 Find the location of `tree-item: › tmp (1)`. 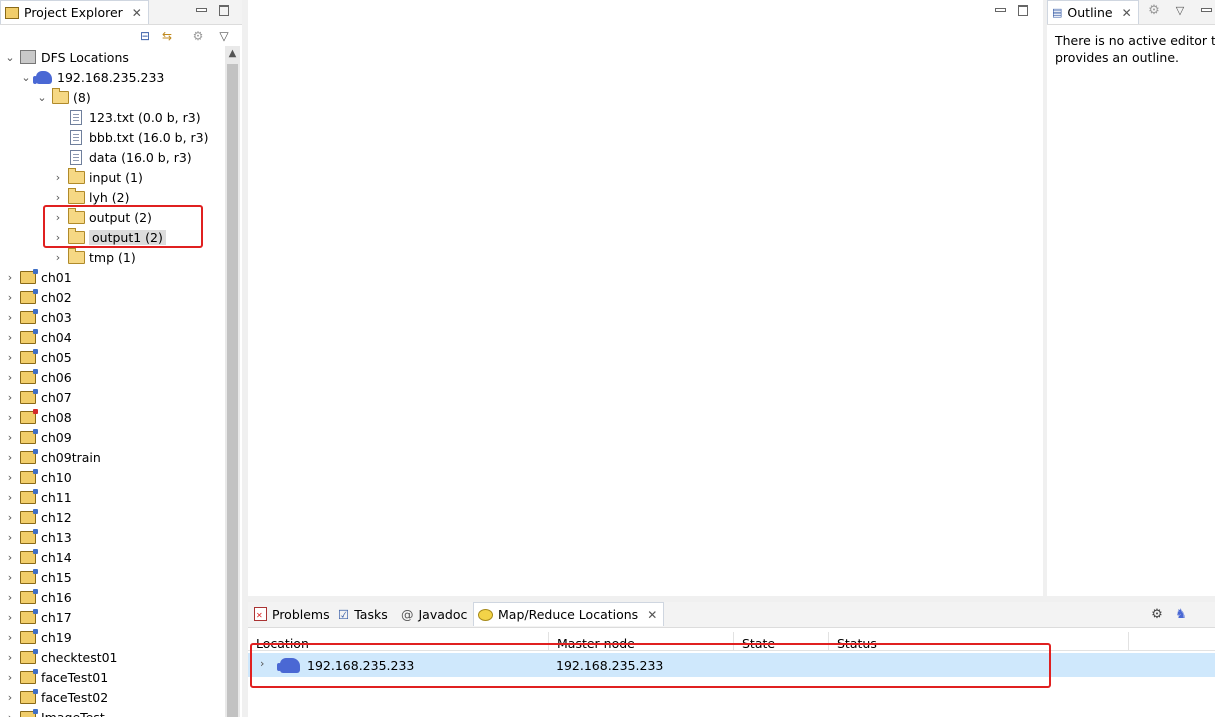

tree-item: › tmp (1) is located at coordinates (94, 257).